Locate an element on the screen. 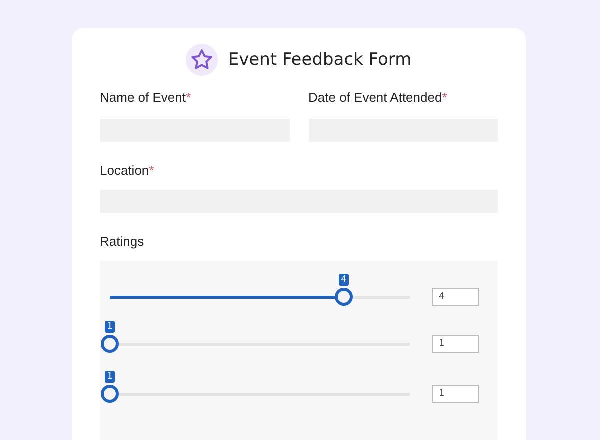 The height and width of the screenshot is (440, 600). slider: 4 is located at coordinates (260, 289).